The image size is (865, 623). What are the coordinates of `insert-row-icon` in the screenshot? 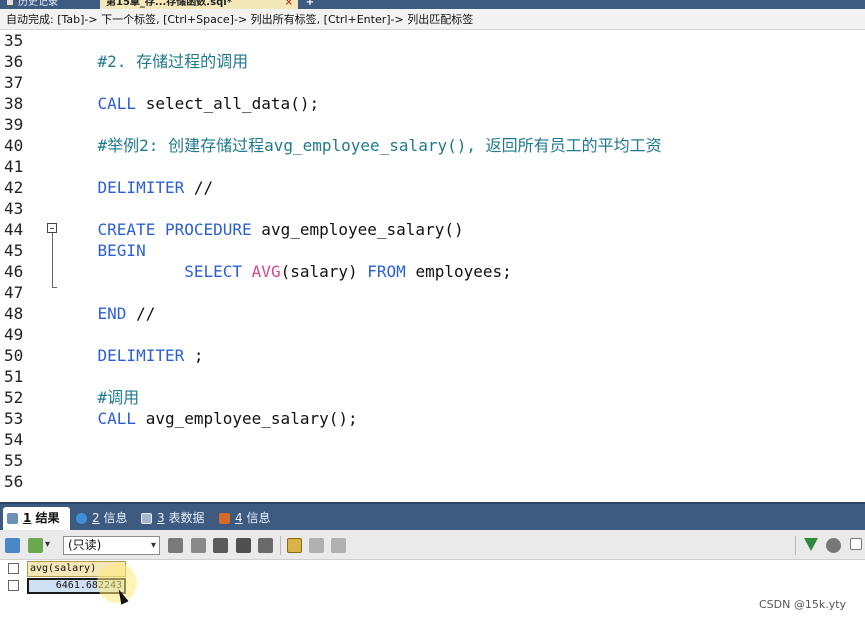 It's located at (175, 545).